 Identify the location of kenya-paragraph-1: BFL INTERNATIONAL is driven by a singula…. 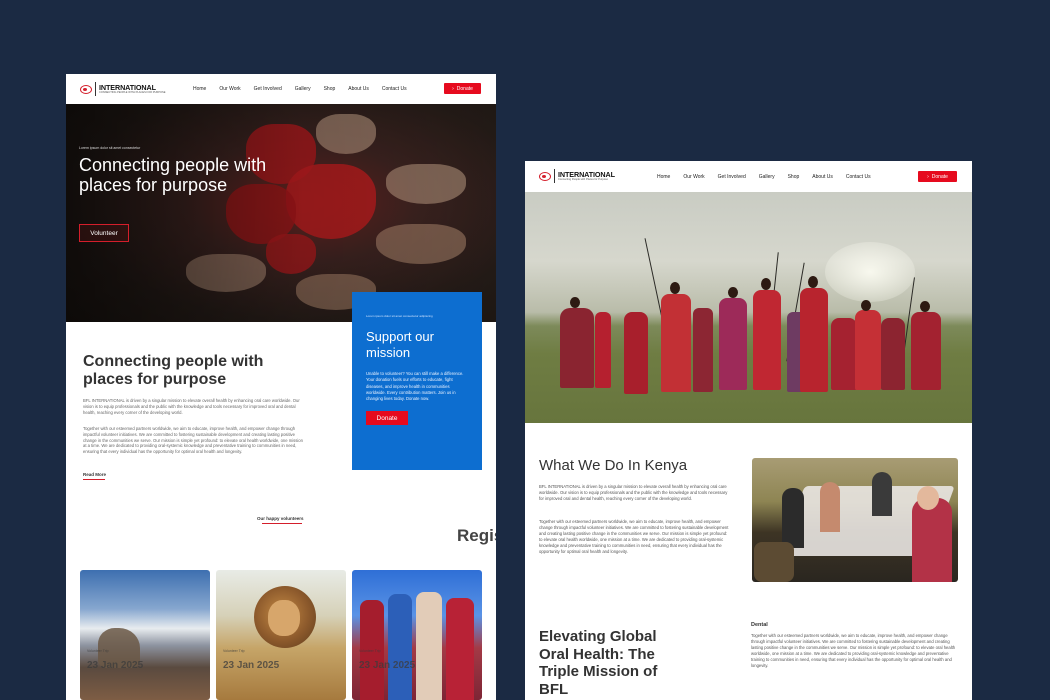
(633, 492).